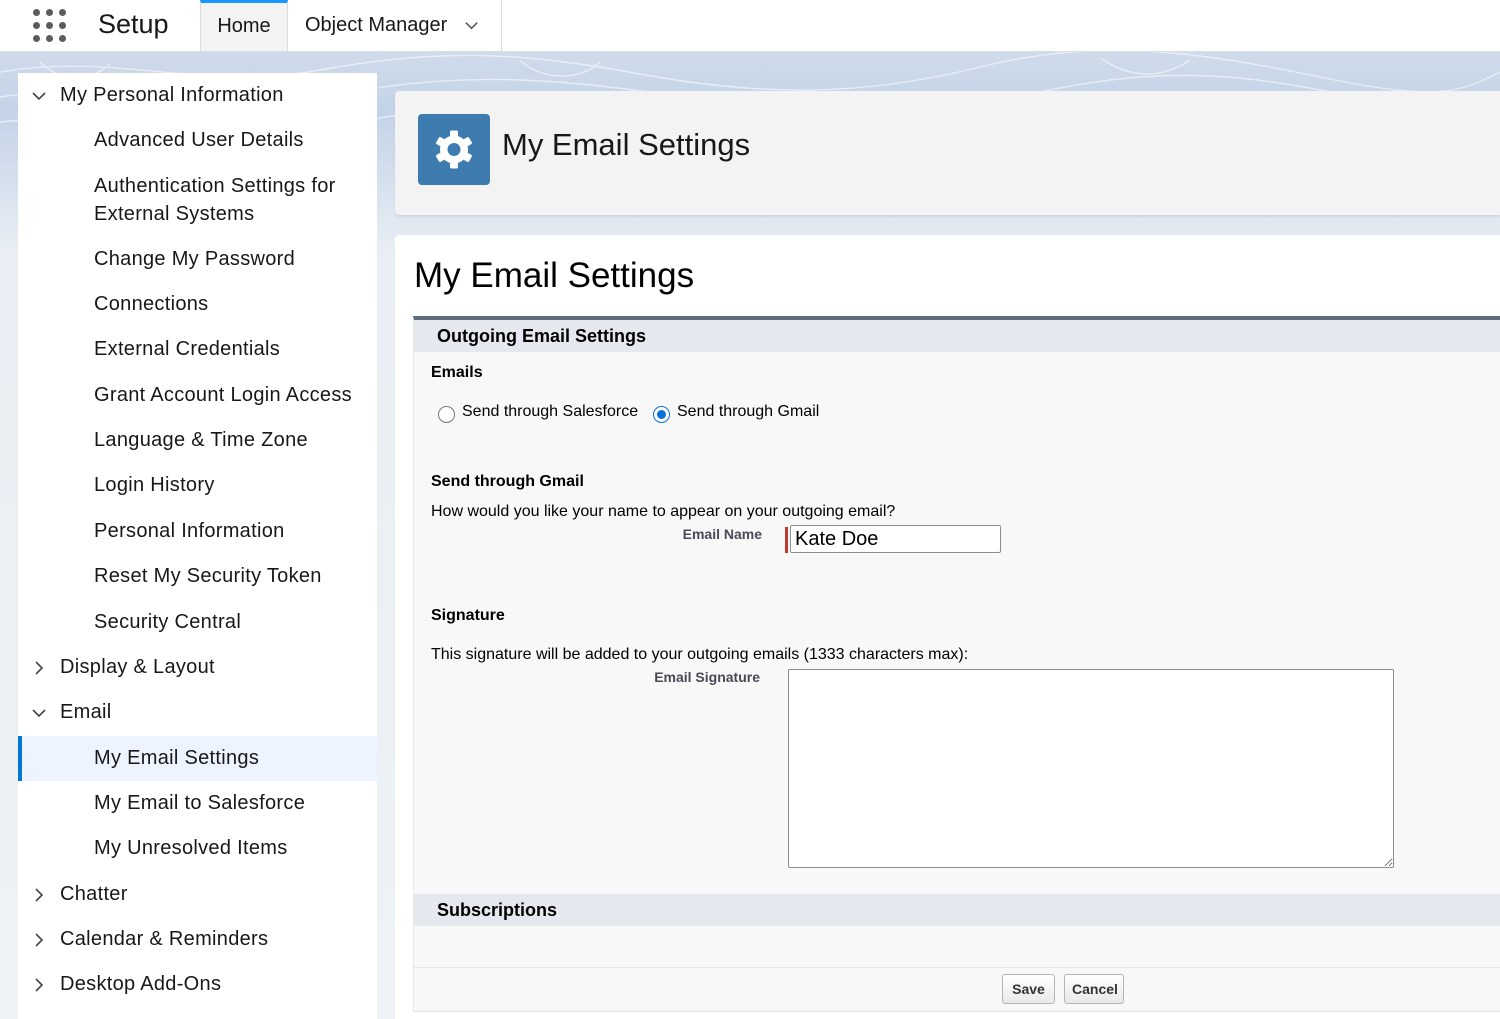  I want to click on sidebar-item-label: Language & Time Zone, so click(201, 440).